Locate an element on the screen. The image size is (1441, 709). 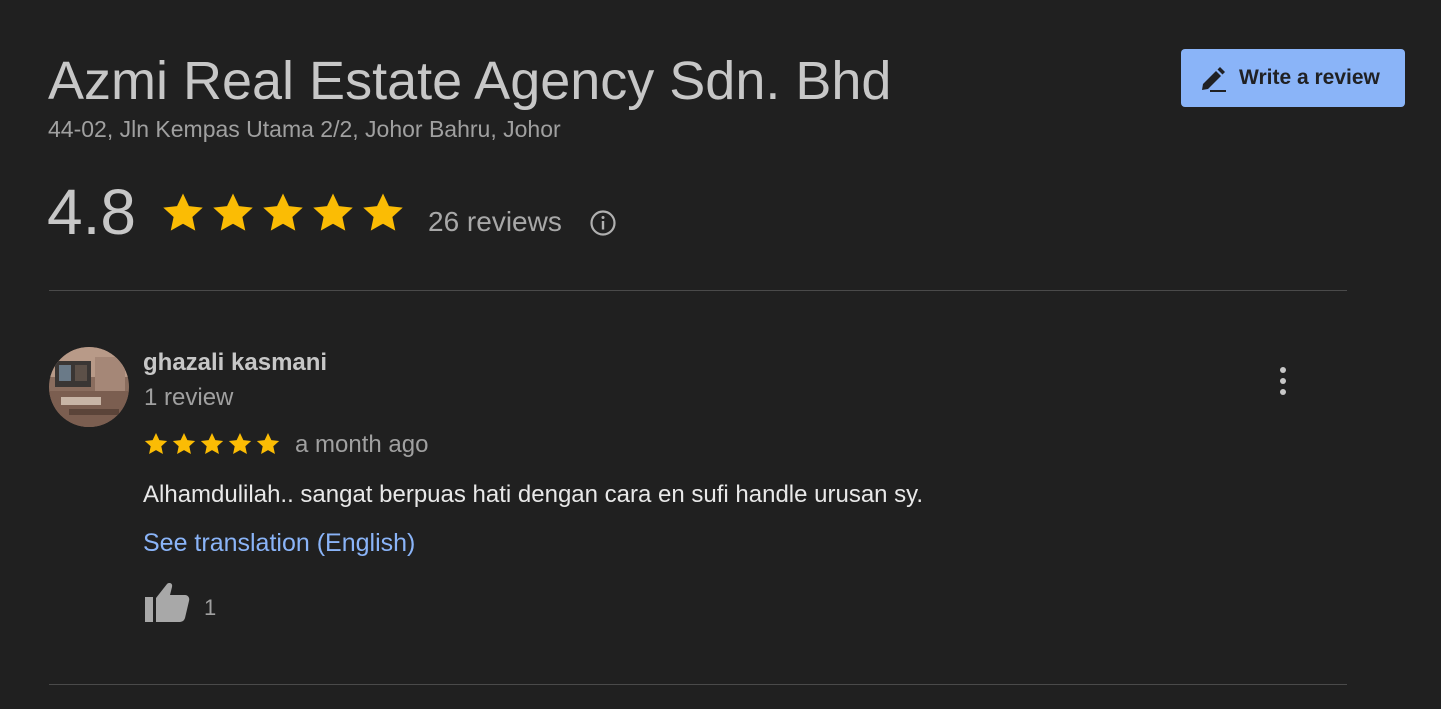
info-icon is located at coordinates (603, 223).